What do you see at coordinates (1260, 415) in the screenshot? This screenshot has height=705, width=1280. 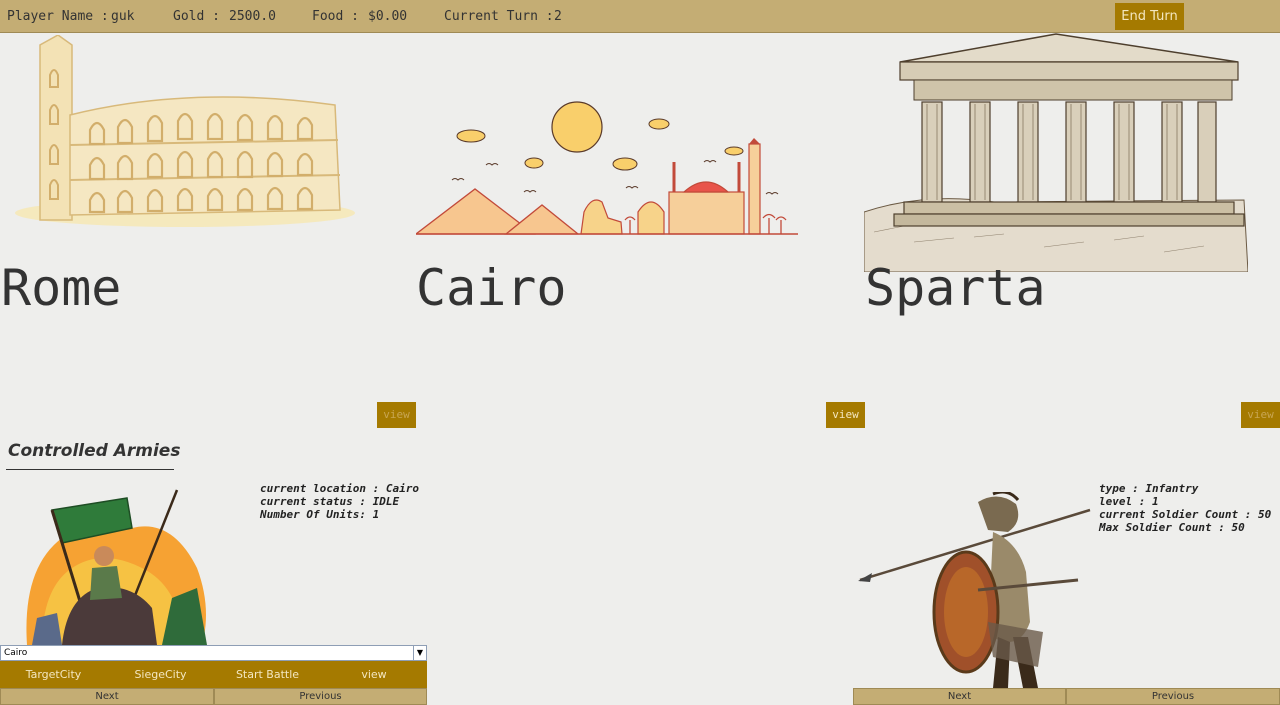 I see `view-sparta-button: view` at bounding box center [1260, 415].